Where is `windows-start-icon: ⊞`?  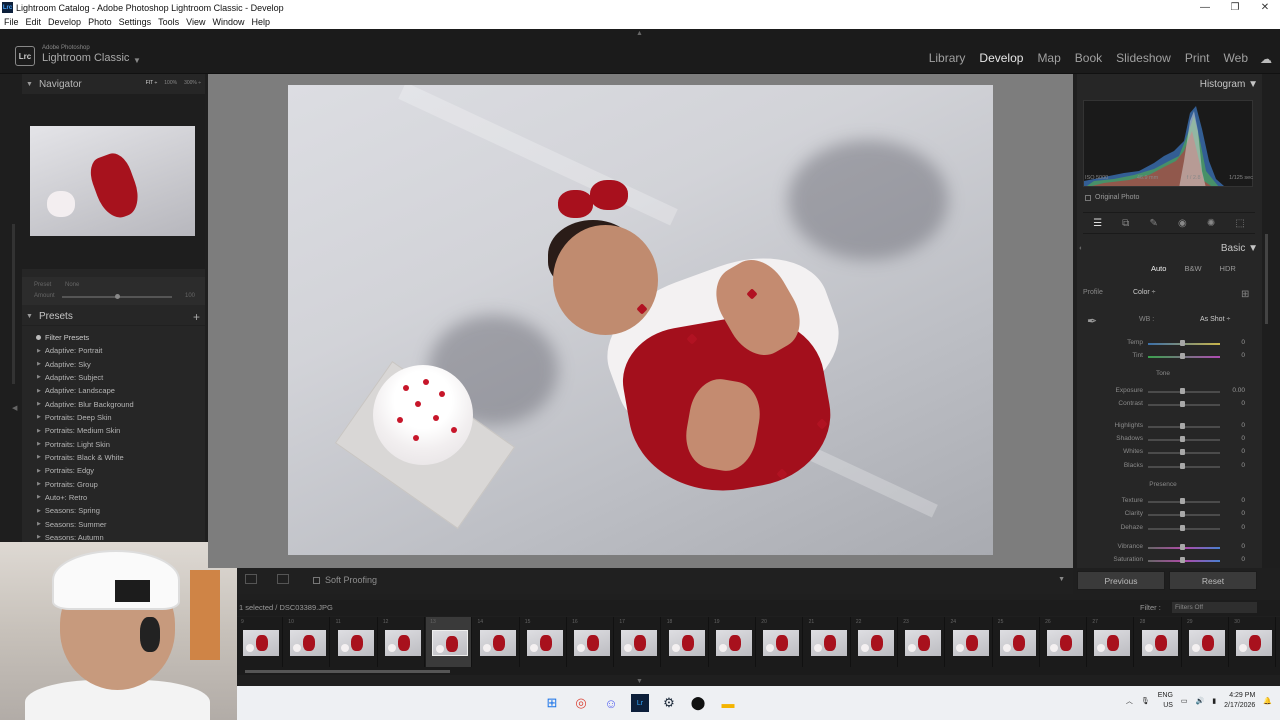 windows-start-icon: ⊞ is located at coordinates (552, 703).